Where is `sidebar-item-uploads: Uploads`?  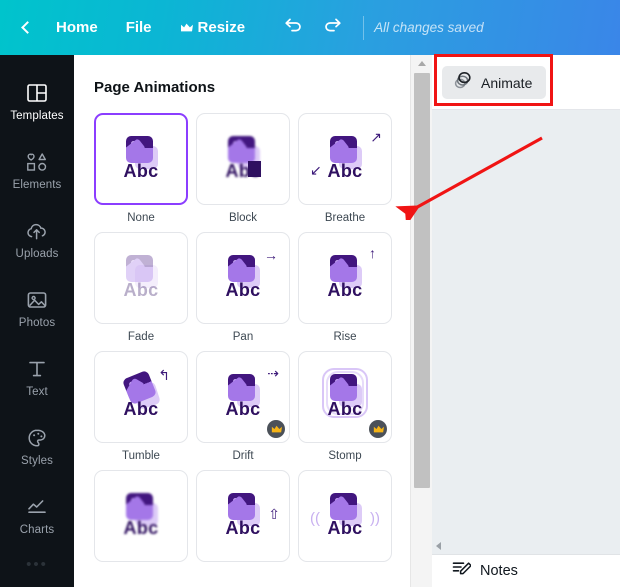 sidebar-item-uploads: Uploads is located at coordinates (37, 239).